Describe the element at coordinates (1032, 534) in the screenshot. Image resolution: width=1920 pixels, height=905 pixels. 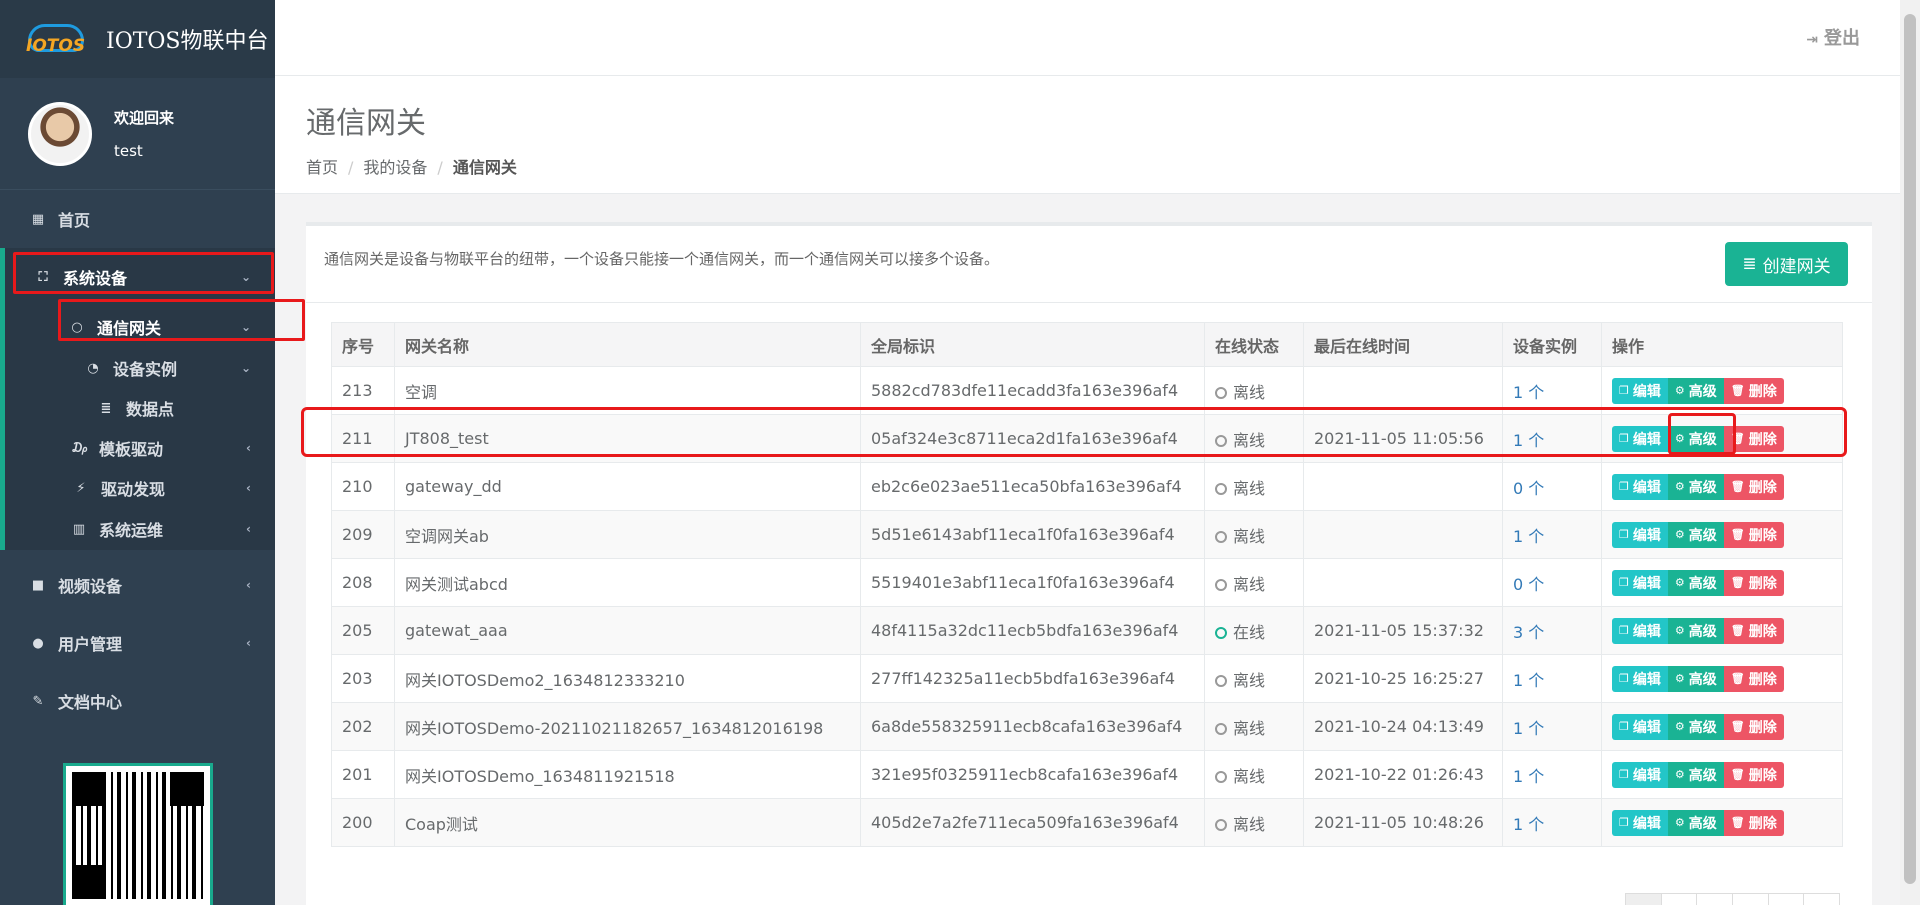
I see `cell-uid: 5d51e6143abf11eca1f0fa163e396af4` at that location.